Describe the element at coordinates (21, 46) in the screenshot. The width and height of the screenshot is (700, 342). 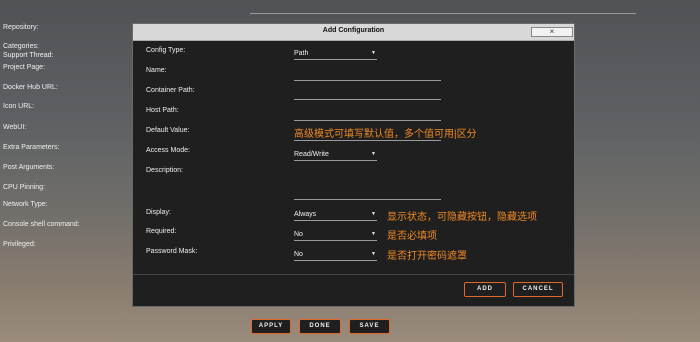
I see `label-categories: Categories:` at that location.